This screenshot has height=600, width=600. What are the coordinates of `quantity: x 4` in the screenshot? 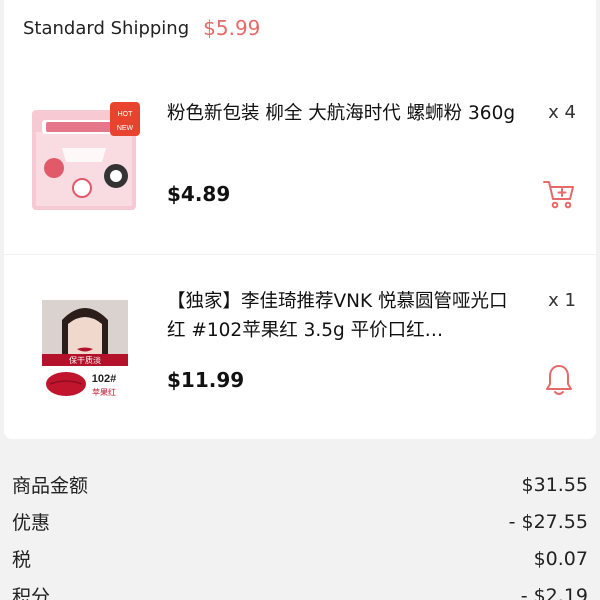 It's located at (562, 112).